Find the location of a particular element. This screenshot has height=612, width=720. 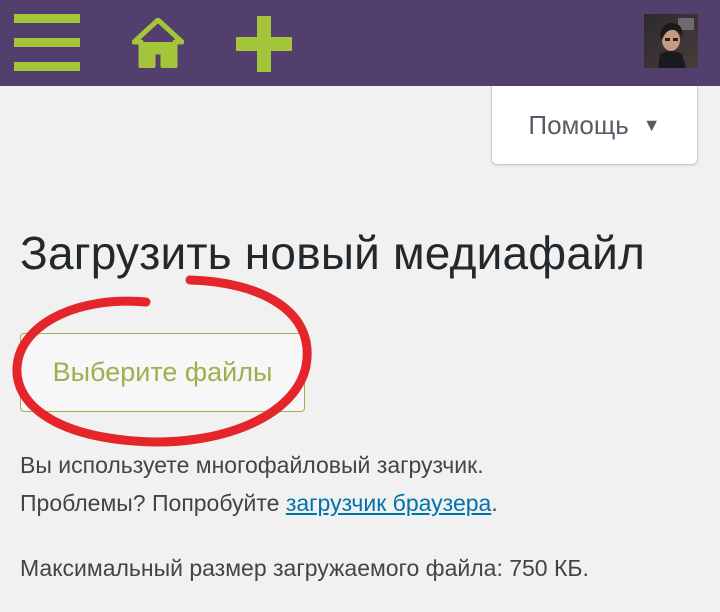

help-label: Помощь is located at coordinates (578, 124).